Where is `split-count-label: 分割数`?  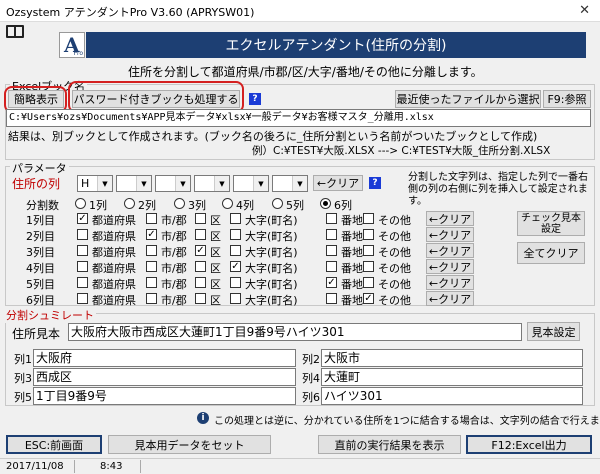 split-count-label: 分割数 is located at coordinates (42, 205).